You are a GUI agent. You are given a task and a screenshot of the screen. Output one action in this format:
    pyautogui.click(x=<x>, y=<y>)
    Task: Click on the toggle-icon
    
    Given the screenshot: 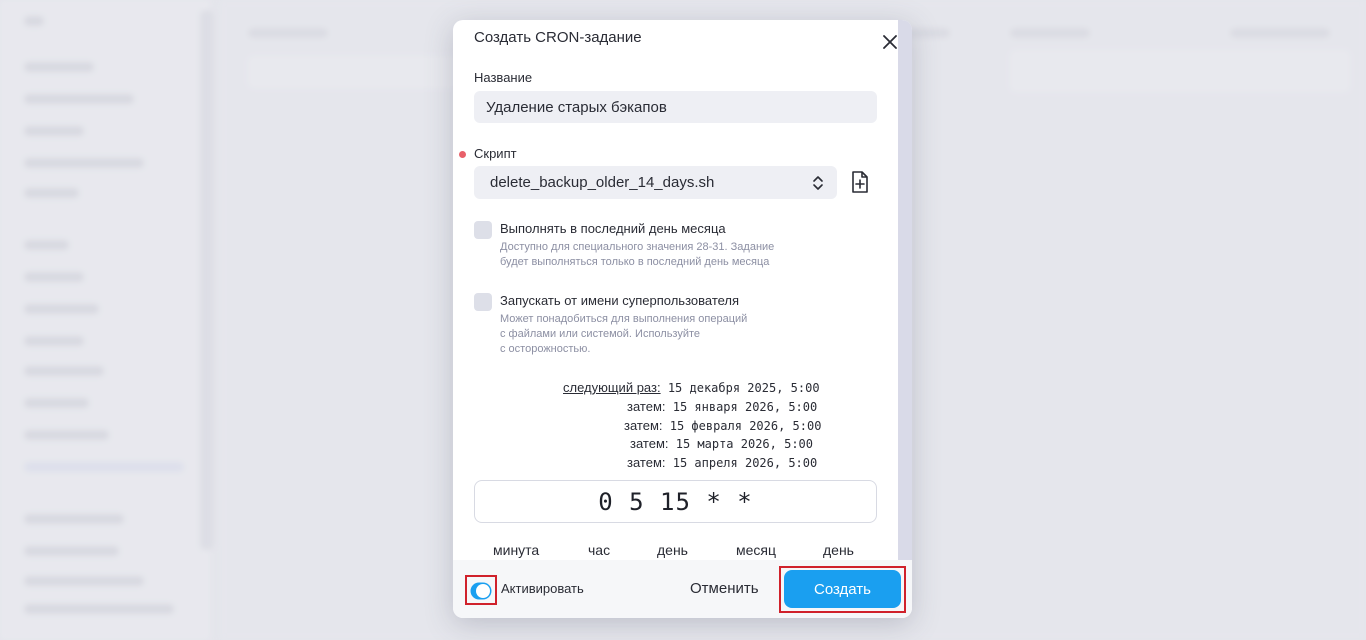 What is the action you would take?
    pyautogui.click(x=481, y=591)
    